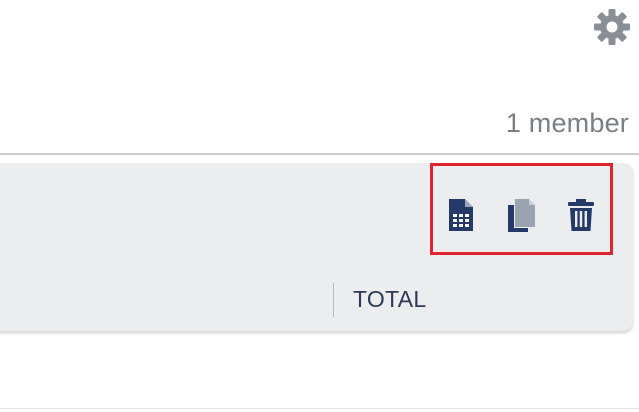 The height and width of the screenshot is (412, 639). What do you see at coordinates (390, 299) in the screenshot?
I see `column-header-total: TOTAL` at bounding box center [390, 299].